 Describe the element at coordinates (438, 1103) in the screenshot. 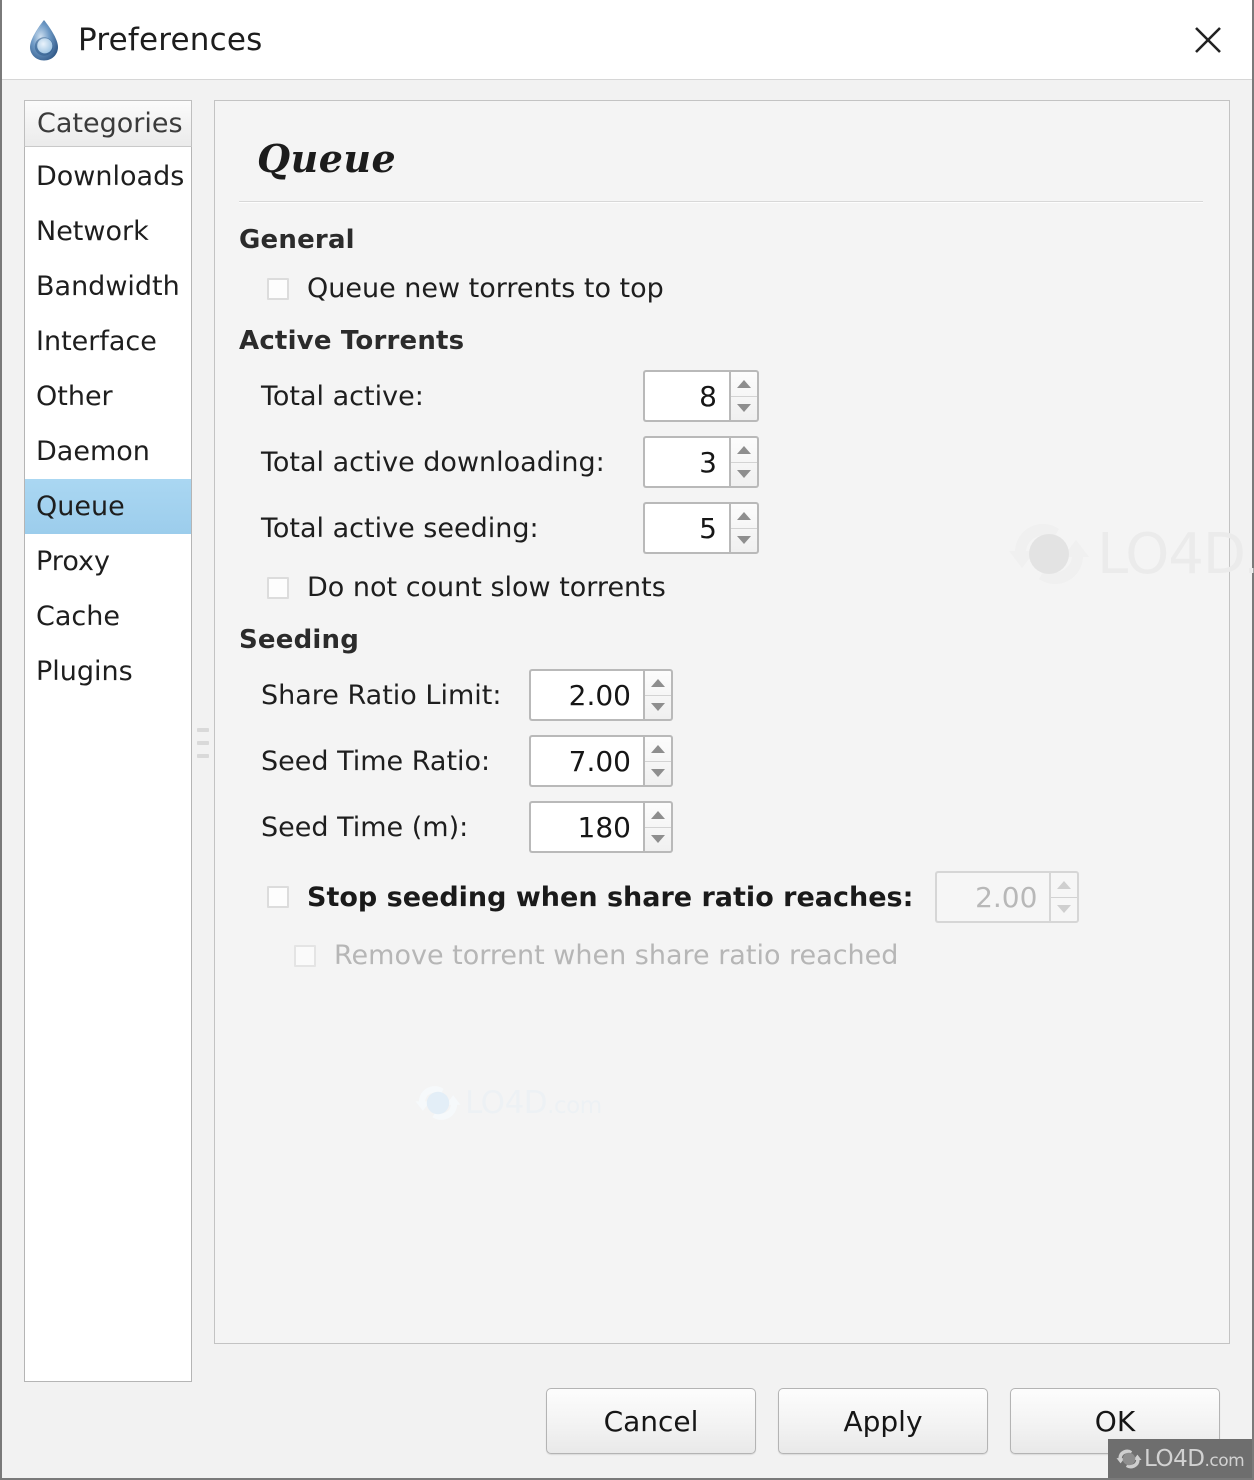

I see `lo4d-refresh-logo-icon` at that location.